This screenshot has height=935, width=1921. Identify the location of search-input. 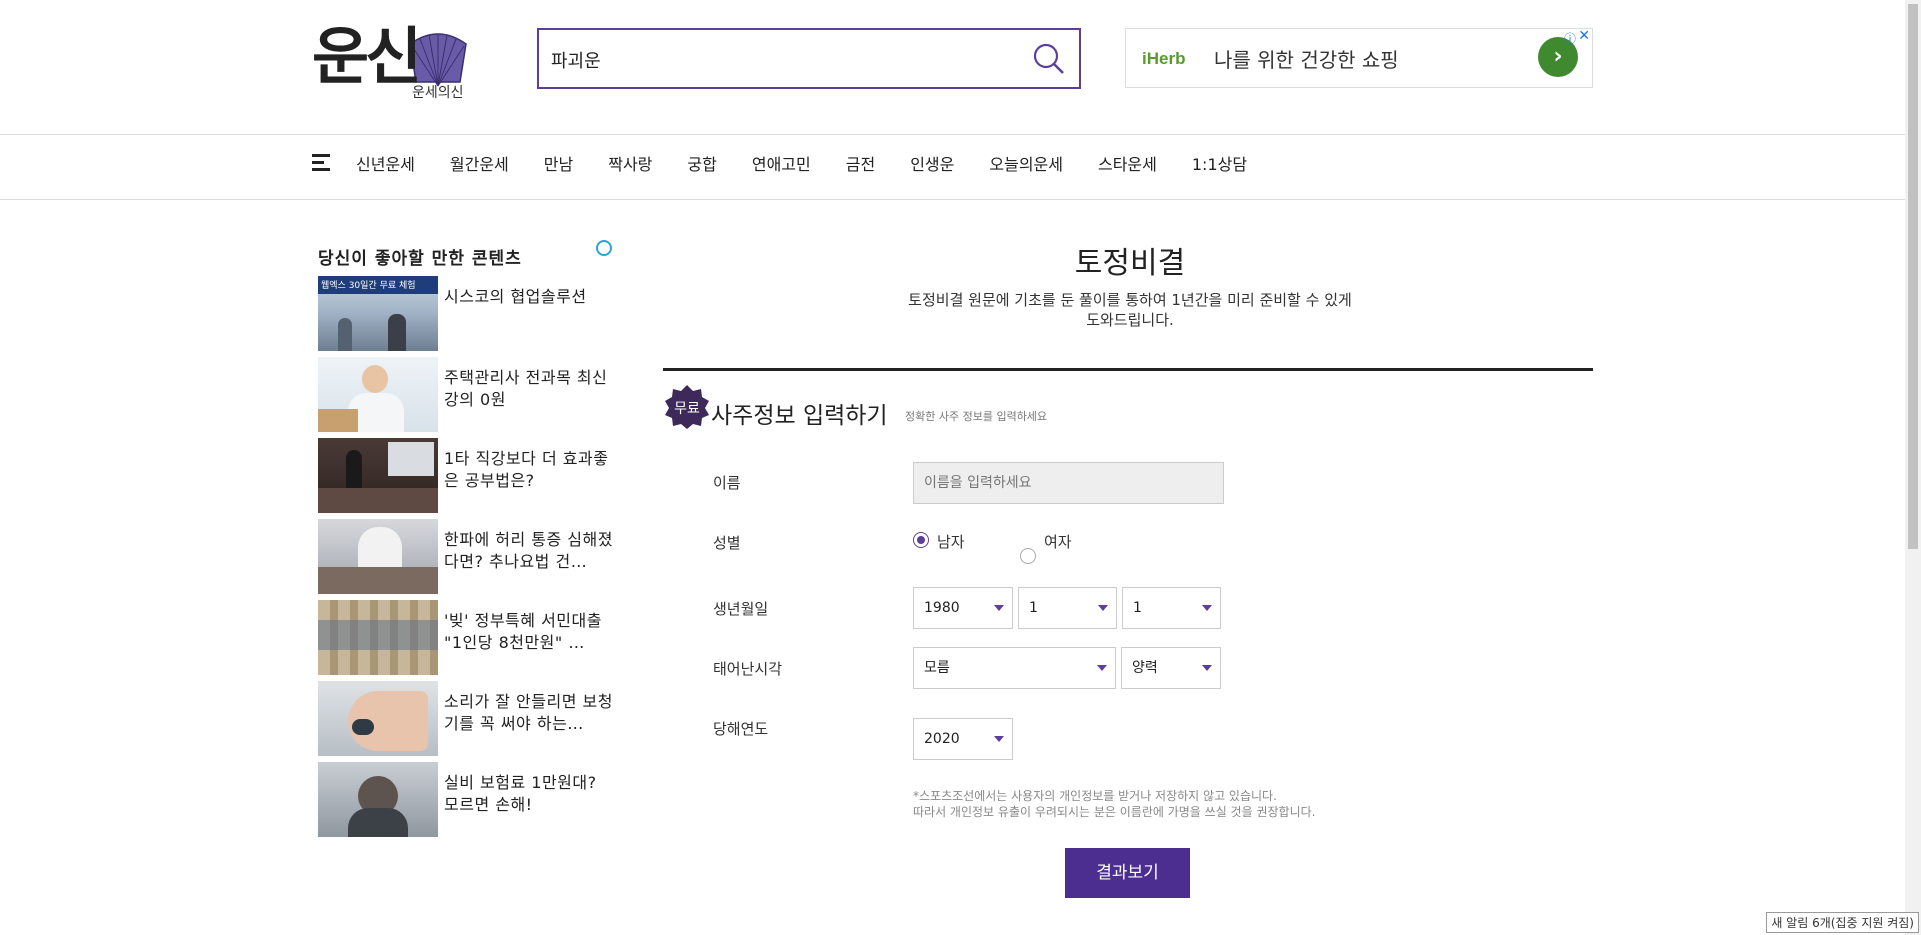
(781, 60).